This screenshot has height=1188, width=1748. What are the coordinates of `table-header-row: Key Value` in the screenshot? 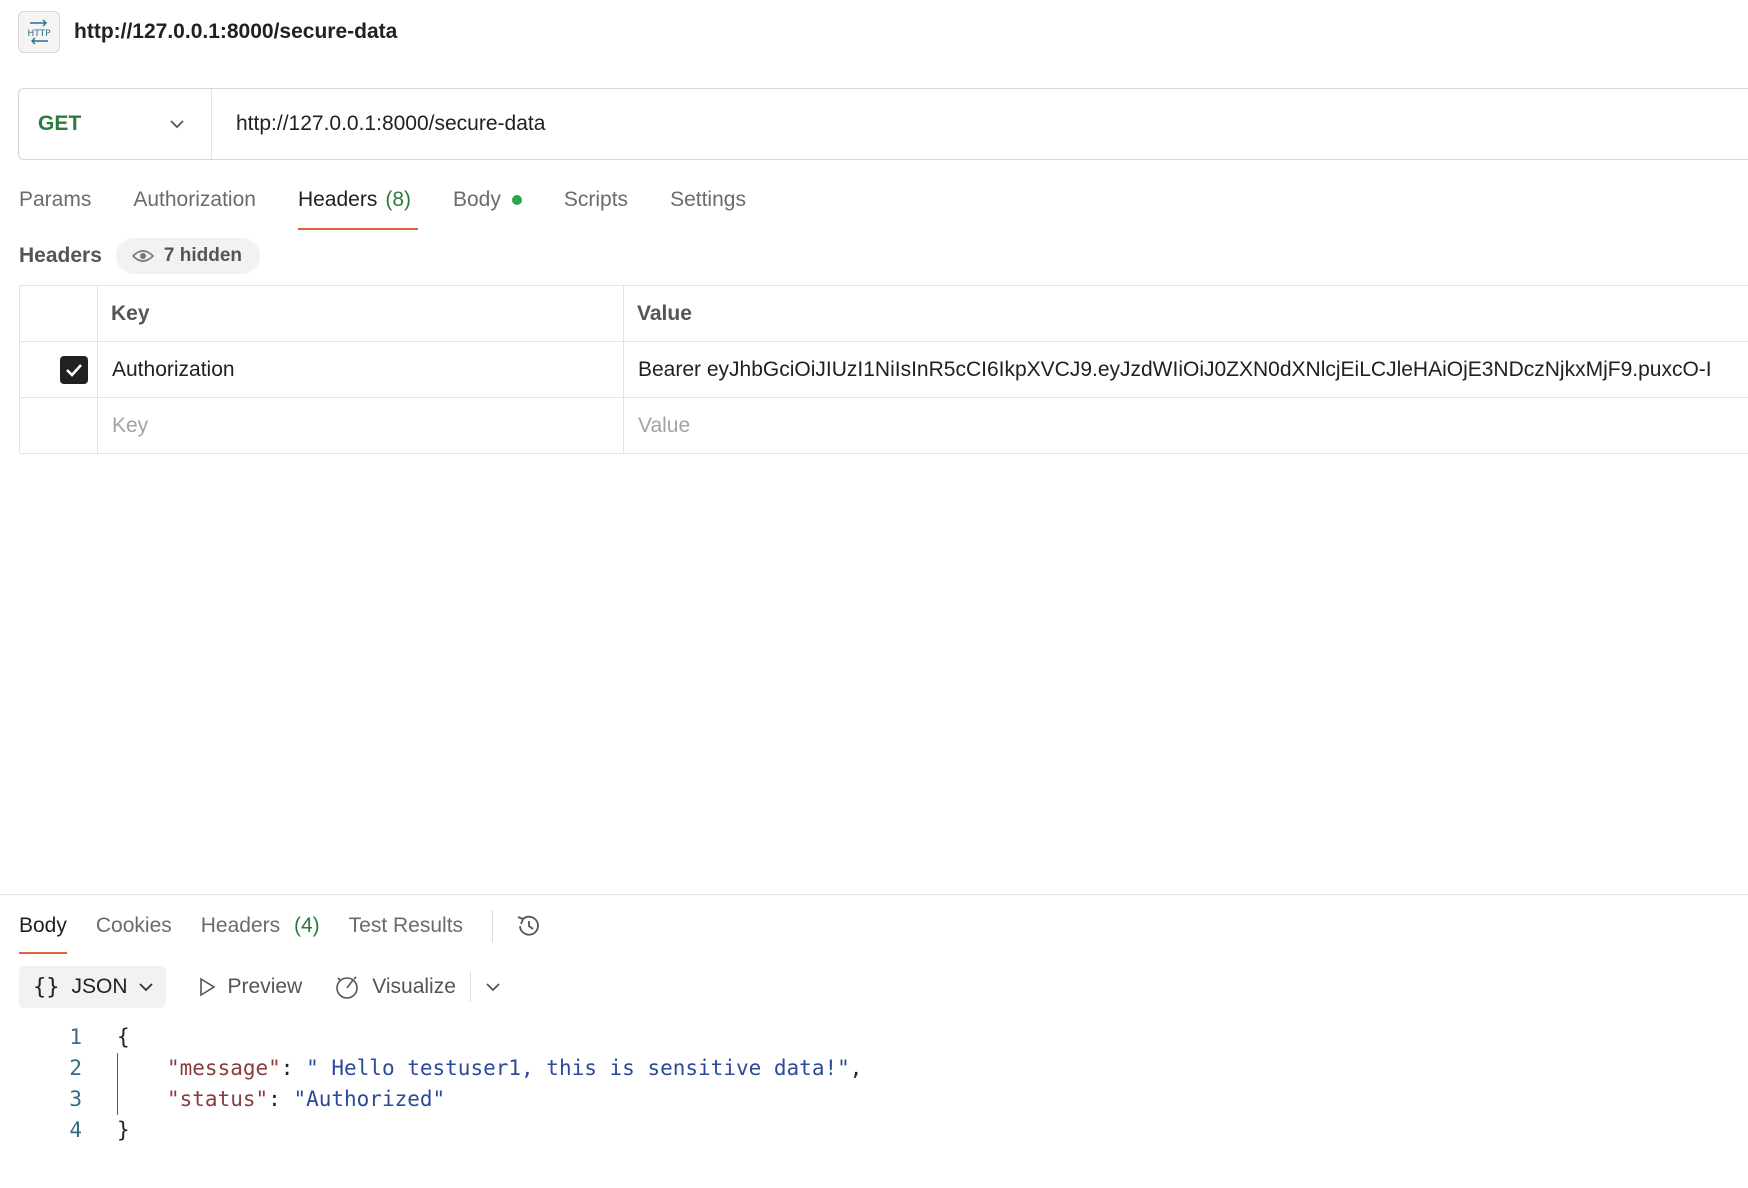 It's located at (883, 313).